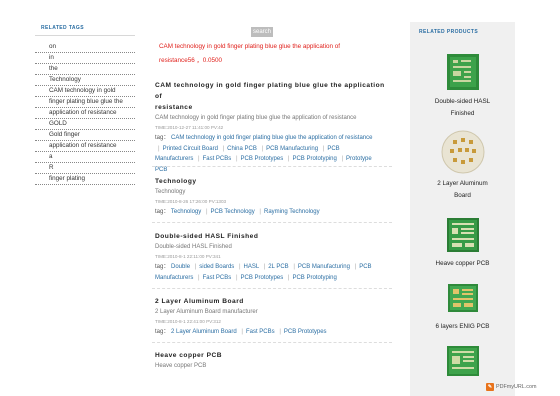  Describe the element at coordinates (181, 366) in the screenshot. I see `article-summary: Heave copper PCB` at that location.